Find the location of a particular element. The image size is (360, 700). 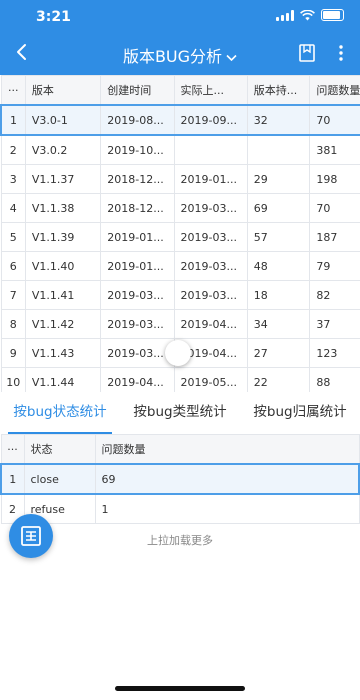

more-vertical-icon is located at coordinates (341, 53).